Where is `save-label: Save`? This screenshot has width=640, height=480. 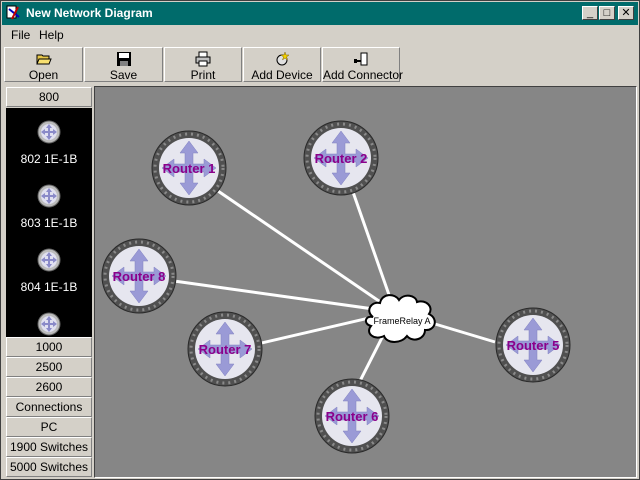
save-label: Save is located at coordinates (123, 75).